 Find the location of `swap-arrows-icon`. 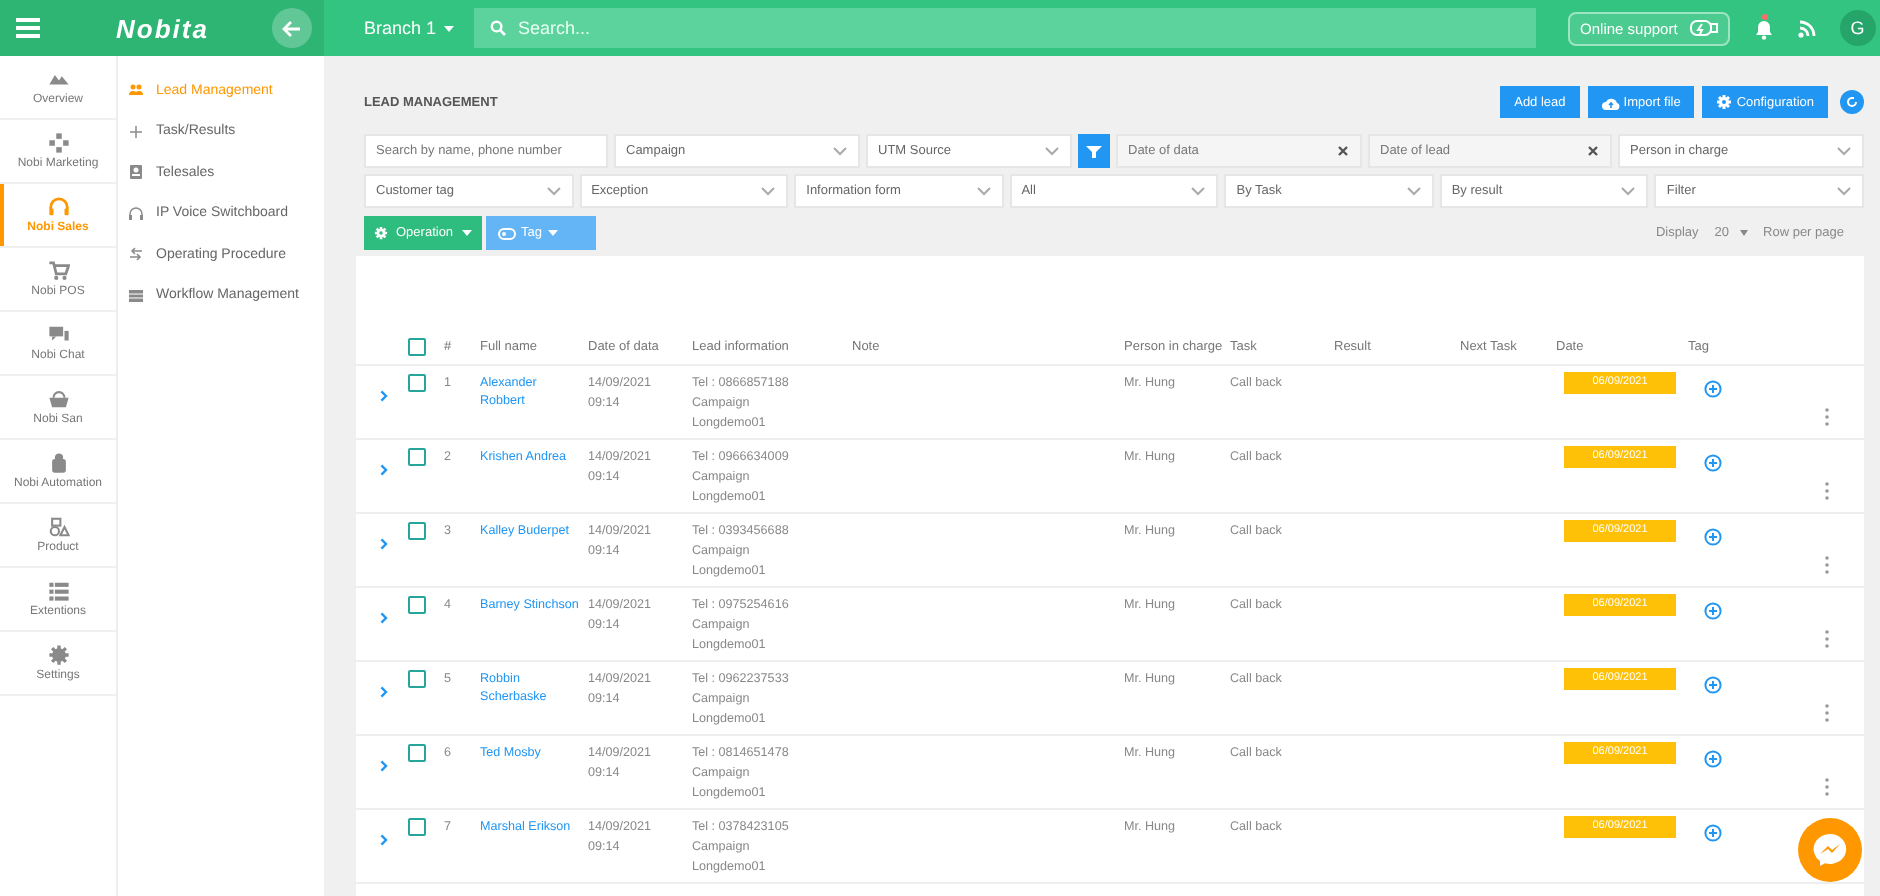

swap-arrows-icon is located at coordinates (136, 254).